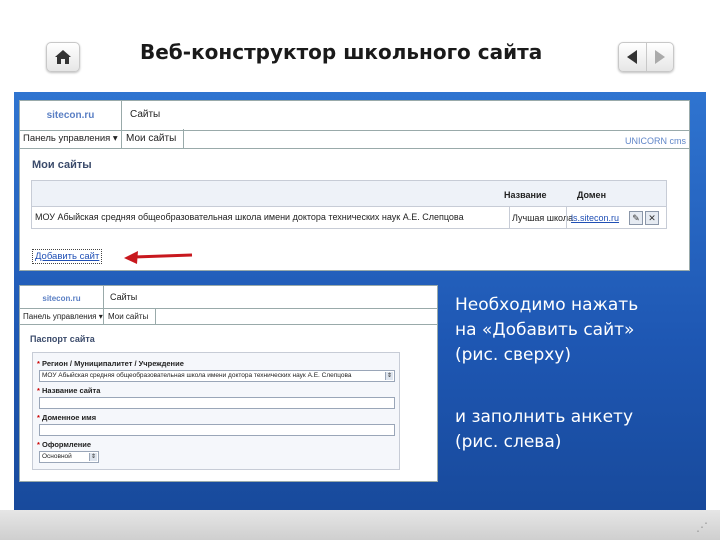  Describe the element at coordinates (360, 525) in the screenshot. I see `slide-footer: ⋰` at that location.